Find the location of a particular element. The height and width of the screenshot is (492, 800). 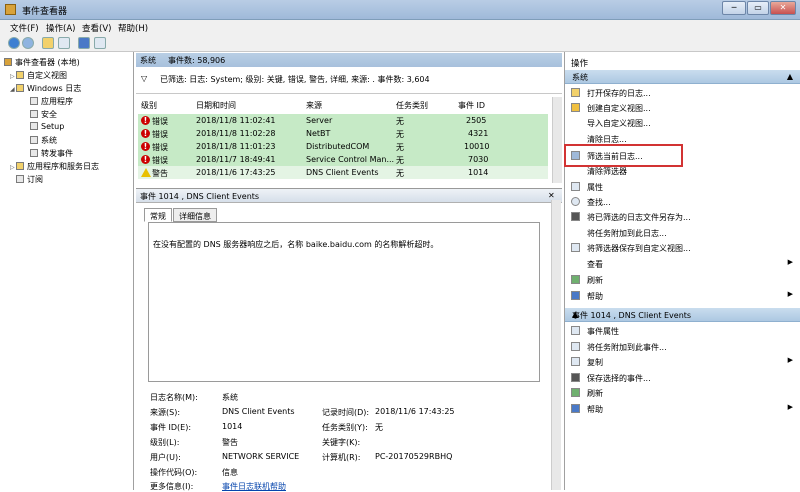

col-level: 级别 is located at coordinates (149, 105).